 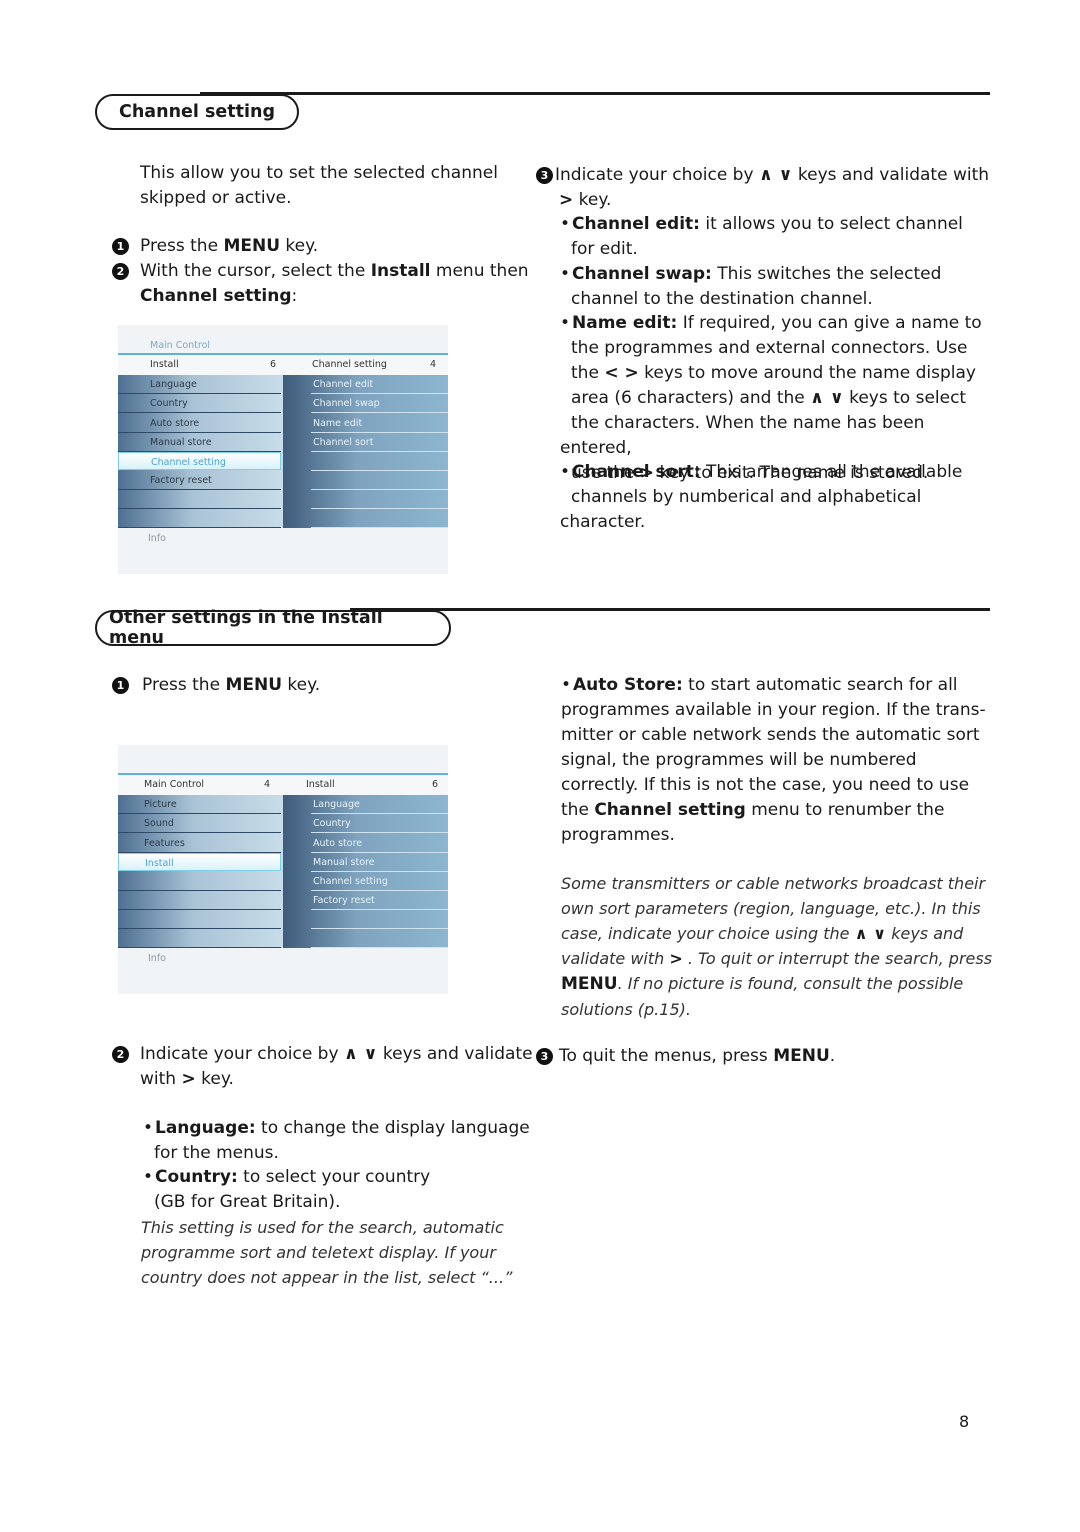 What do you see at coordinates (837, 958) in the screenshot?
I see `note-line: . To quit or interrupt the search, press` at bounding box center [837, 958].